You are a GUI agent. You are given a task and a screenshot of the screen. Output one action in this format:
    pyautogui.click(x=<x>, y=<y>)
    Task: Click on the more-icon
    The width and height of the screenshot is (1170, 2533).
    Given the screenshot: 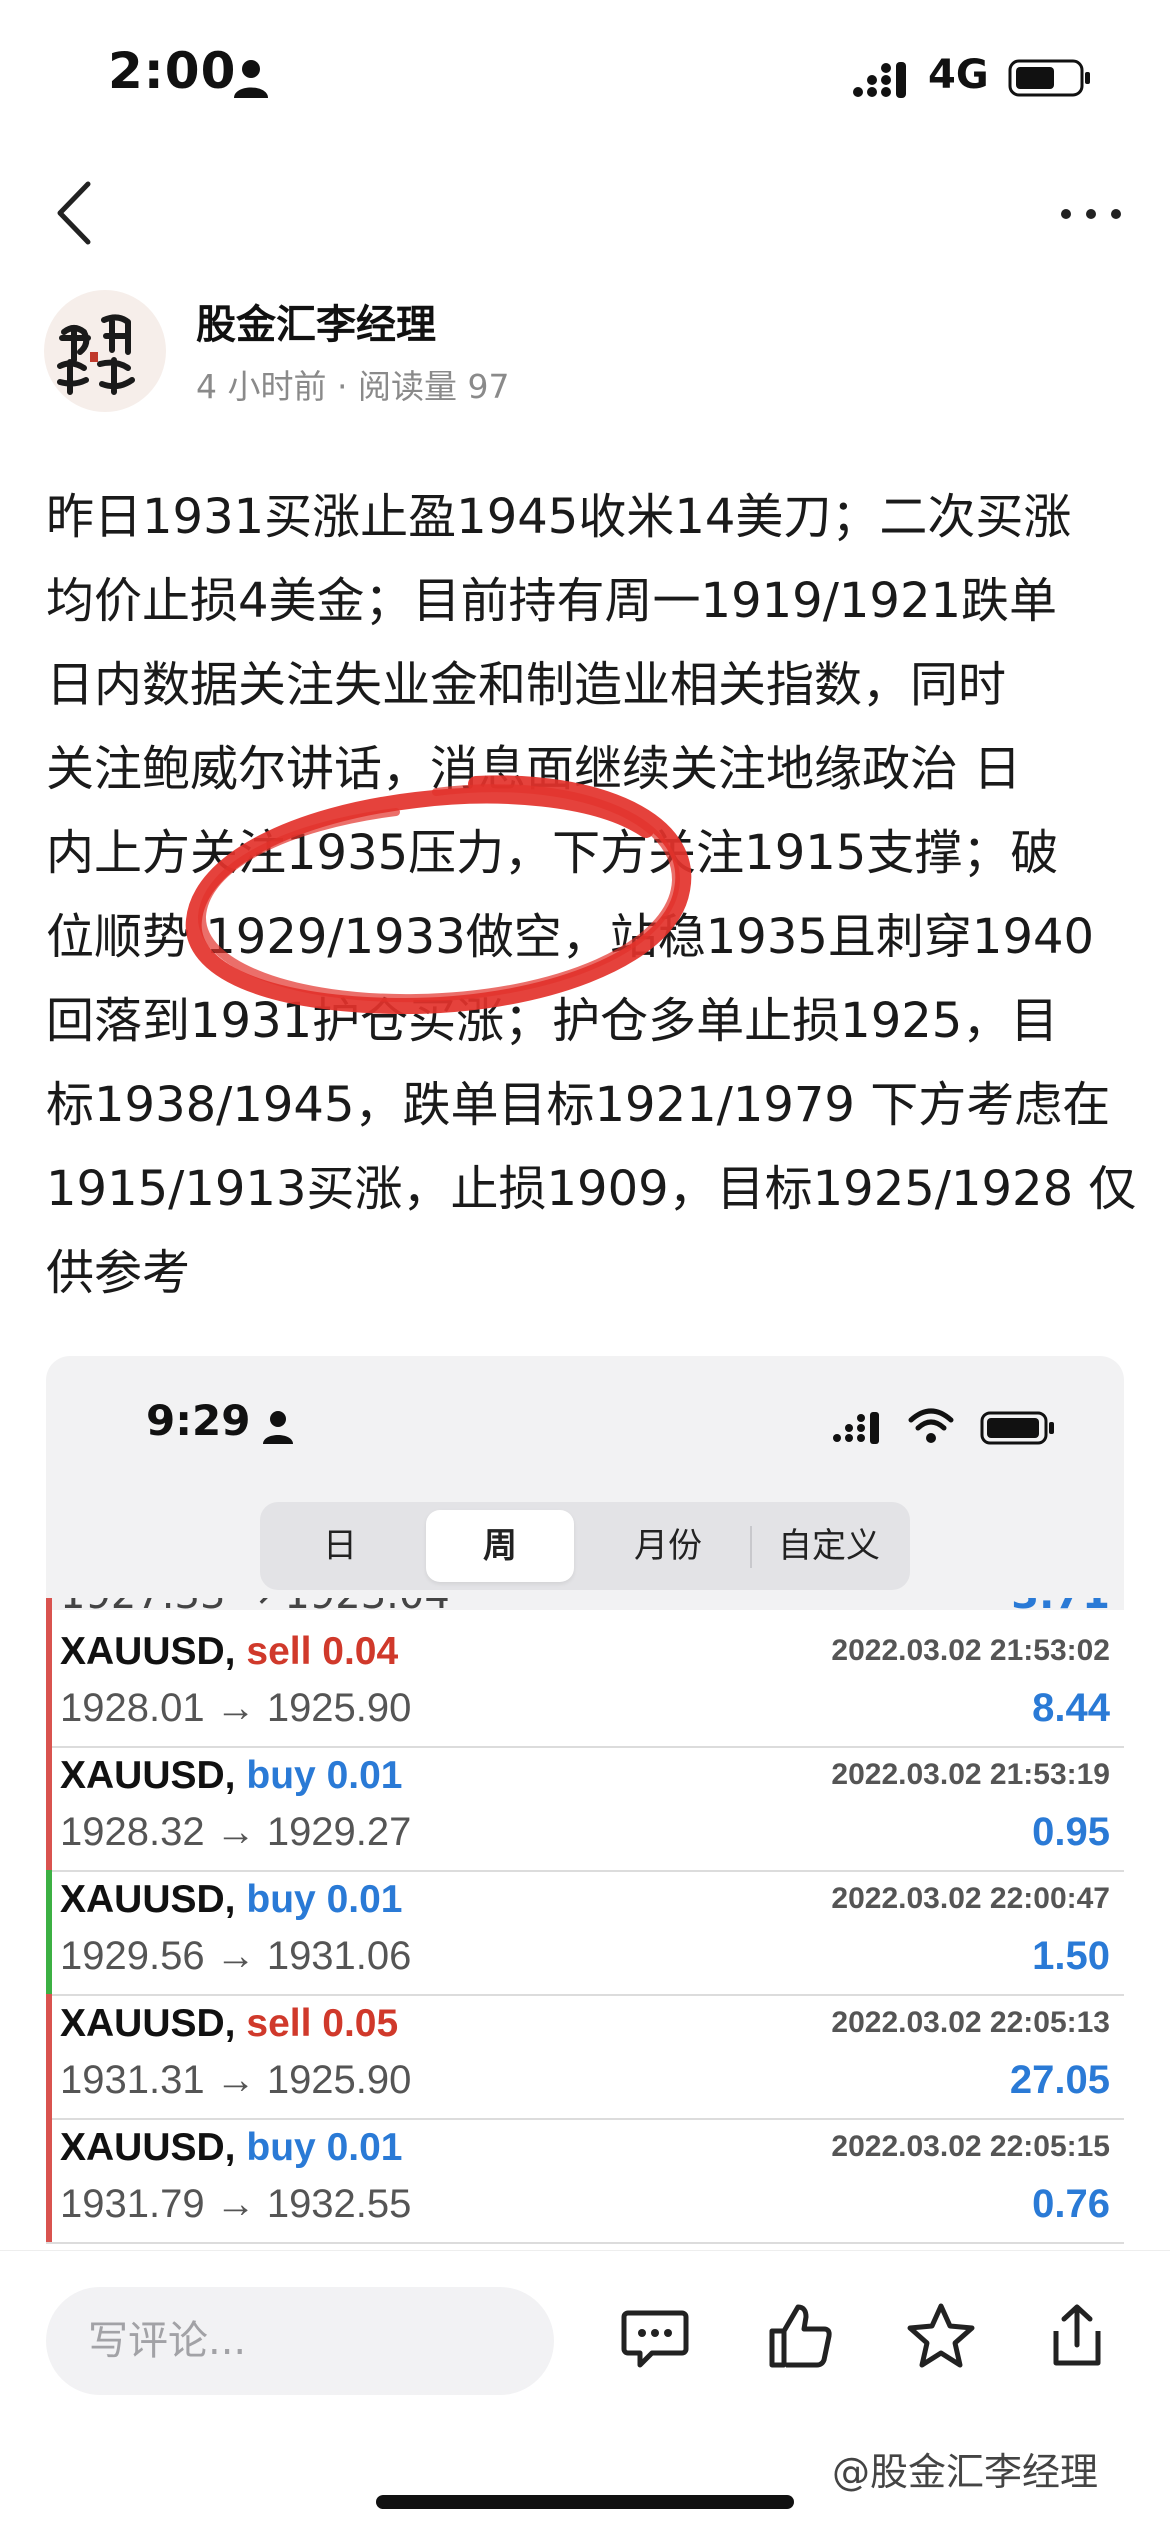 What is the action you would take?
    pyautogui.click(x=1091, y=214)
    